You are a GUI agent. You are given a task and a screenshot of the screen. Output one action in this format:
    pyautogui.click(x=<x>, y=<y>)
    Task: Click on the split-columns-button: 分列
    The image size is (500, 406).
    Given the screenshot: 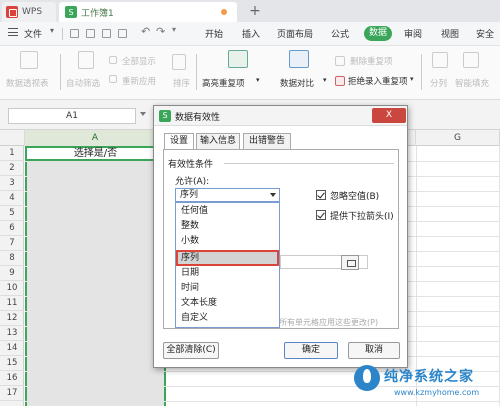 What is the action you would take?
    pyautogui.click(x=438, y=83)
    